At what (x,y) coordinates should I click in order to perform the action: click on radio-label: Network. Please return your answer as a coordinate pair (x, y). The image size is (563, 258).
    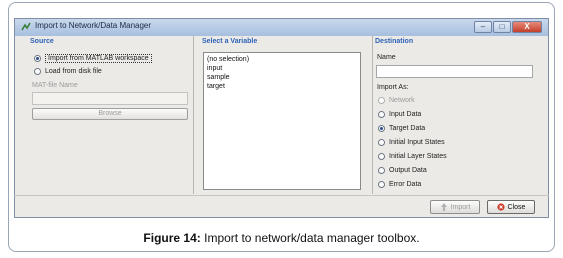
    Looking at the image, I should click on (402, 100).